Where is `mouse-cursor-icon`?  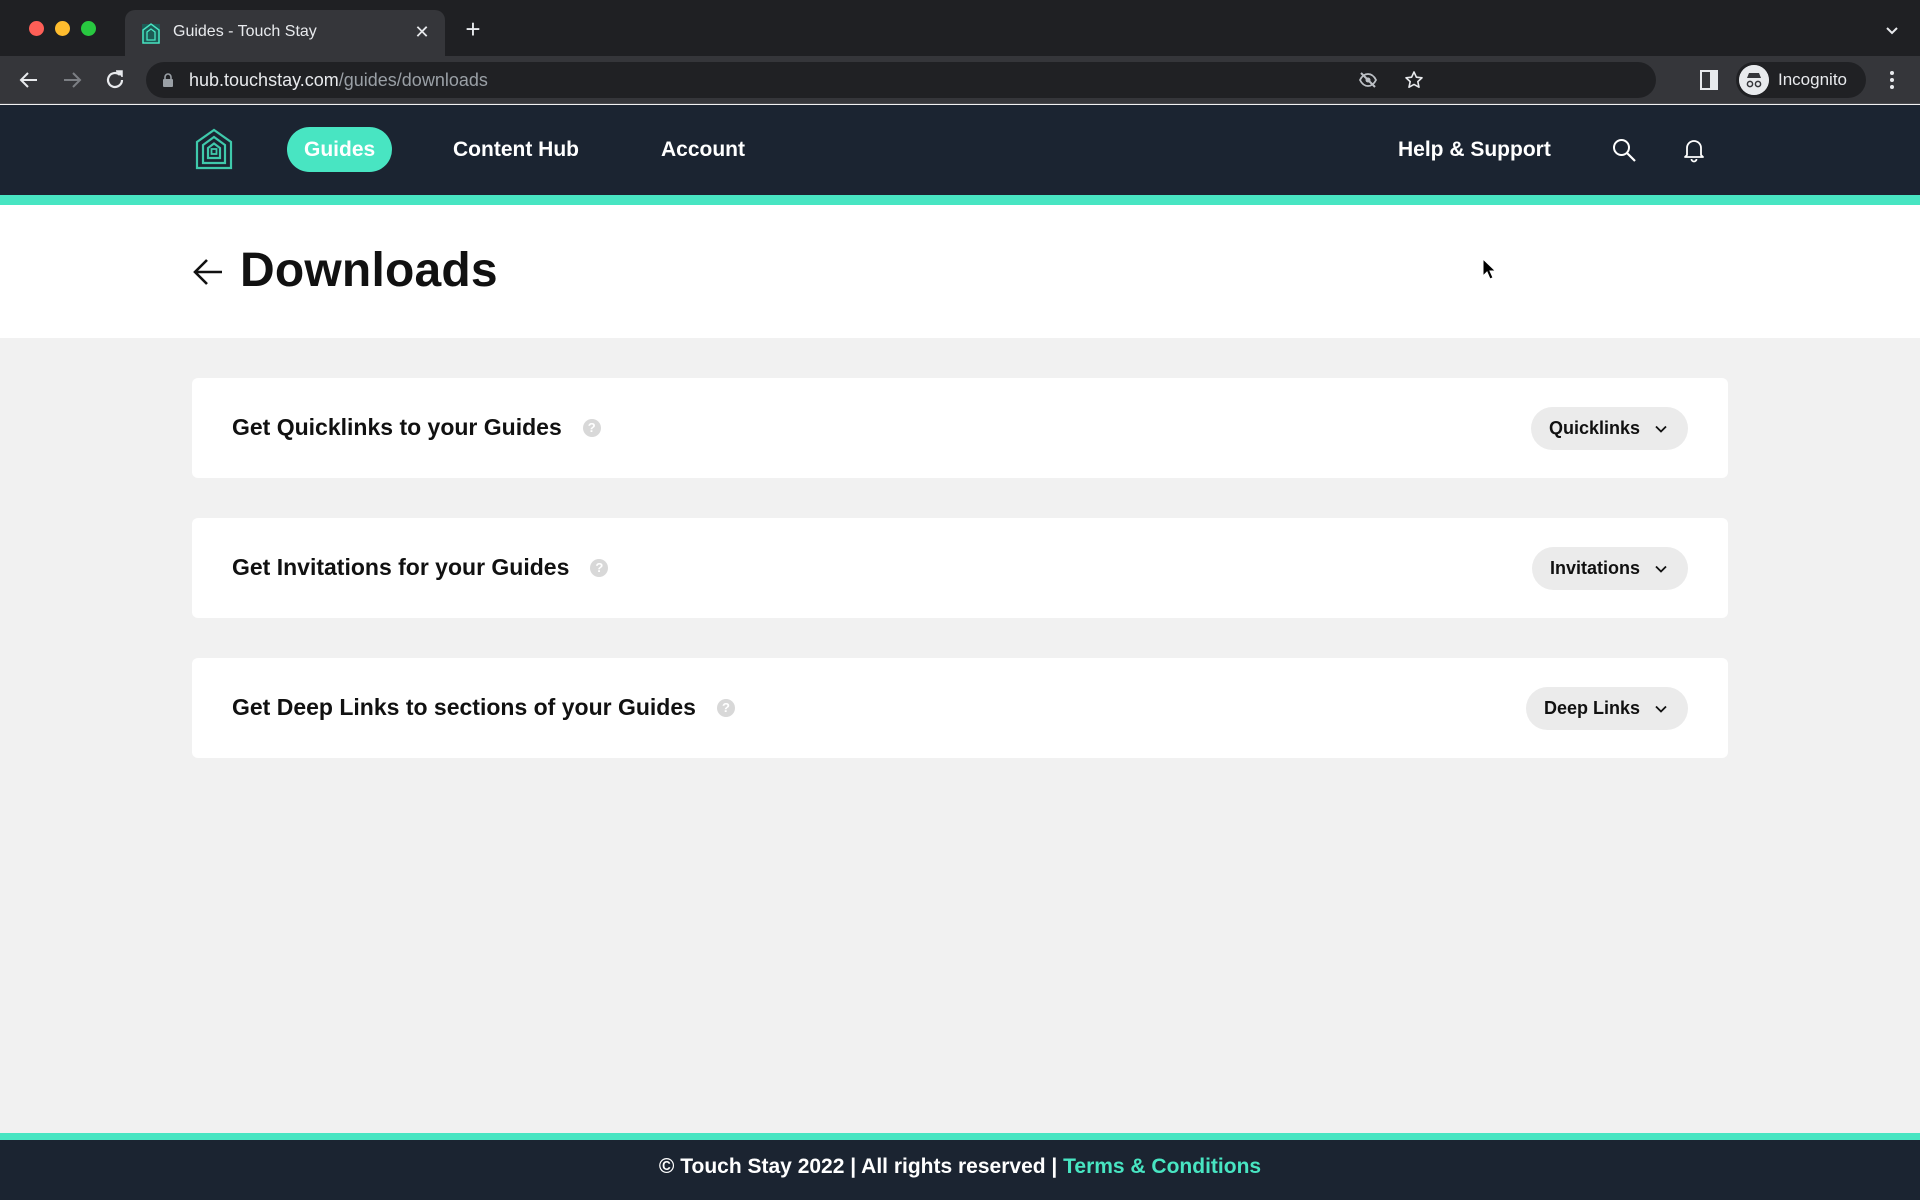 mouse-cursor-icon is located at coordinates (1489, 269).